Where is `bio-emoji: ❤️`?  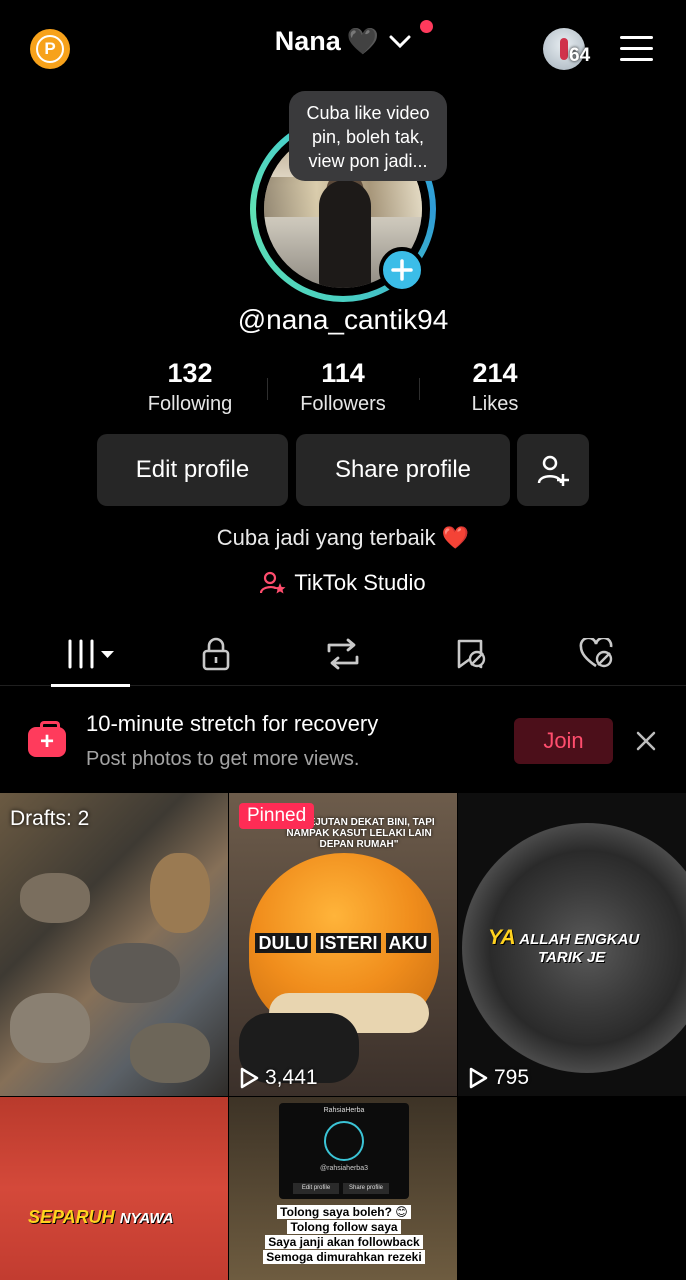
bio-emoji: ❤️ is located at coordinates (455, 537).